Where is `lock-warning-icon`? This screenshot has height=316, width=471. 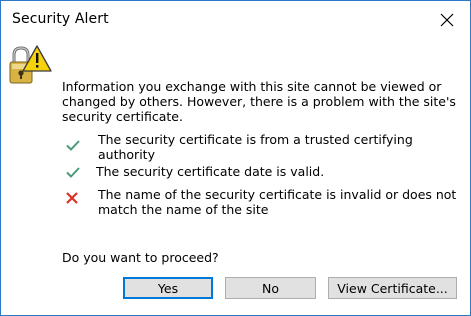 lock-warning-icon is located at coordinates (30, 64).